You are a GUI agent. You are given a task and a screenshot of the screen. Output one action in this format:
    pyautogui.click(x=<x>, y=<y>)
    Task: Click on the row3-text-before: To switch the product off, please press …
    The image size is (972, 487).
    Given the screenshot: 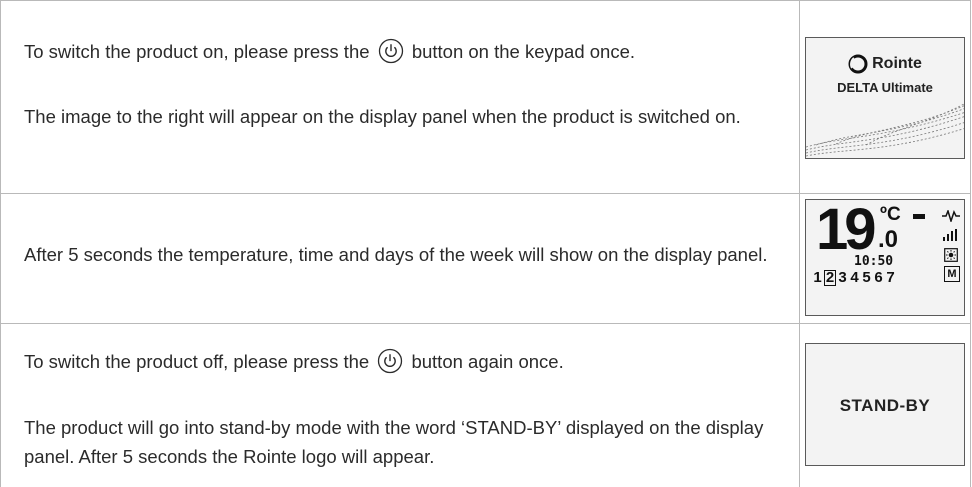 What is the action you would take?
    pyautogui.click(x=197, y=361)
    